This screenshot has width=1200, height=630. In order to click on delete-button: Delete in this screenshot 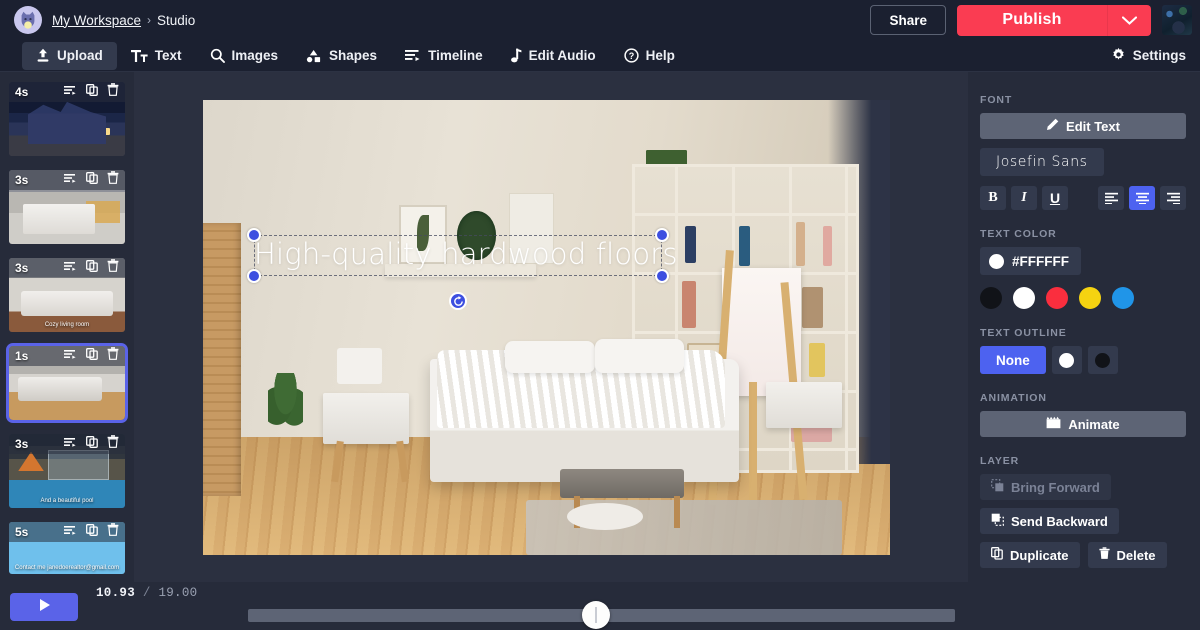, I will do `click(1127, 555)`.